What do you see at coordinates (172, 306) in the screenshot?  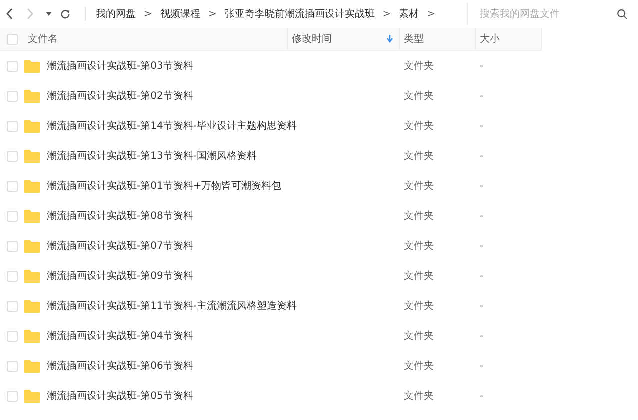 I see `file-name: 潮流插画设计实战班-第11节资料-主流潮流风格塑造资料` at bounding box center [172, 306].